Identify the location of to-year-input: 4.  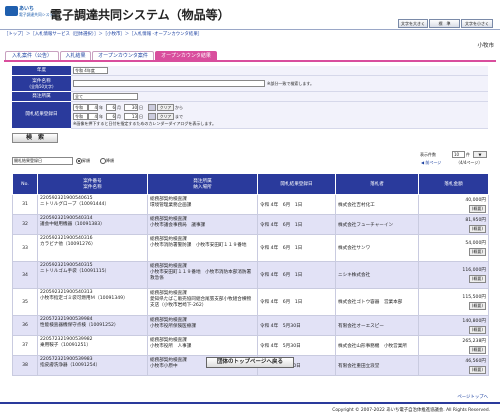
(93, 116).